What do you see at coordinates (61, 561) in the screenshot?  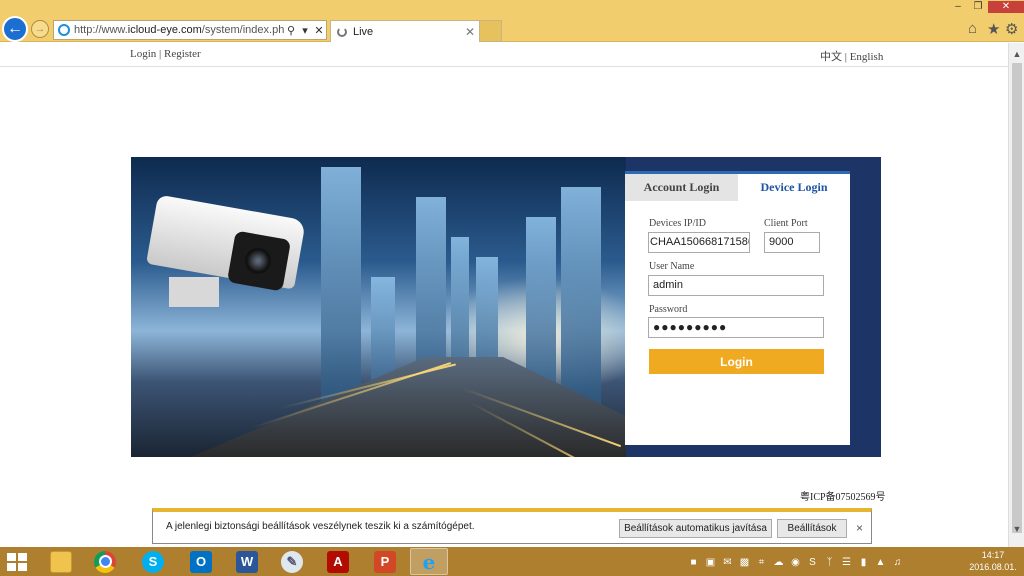 I see `file-explorer-icon` at bounding box center [61, 561].